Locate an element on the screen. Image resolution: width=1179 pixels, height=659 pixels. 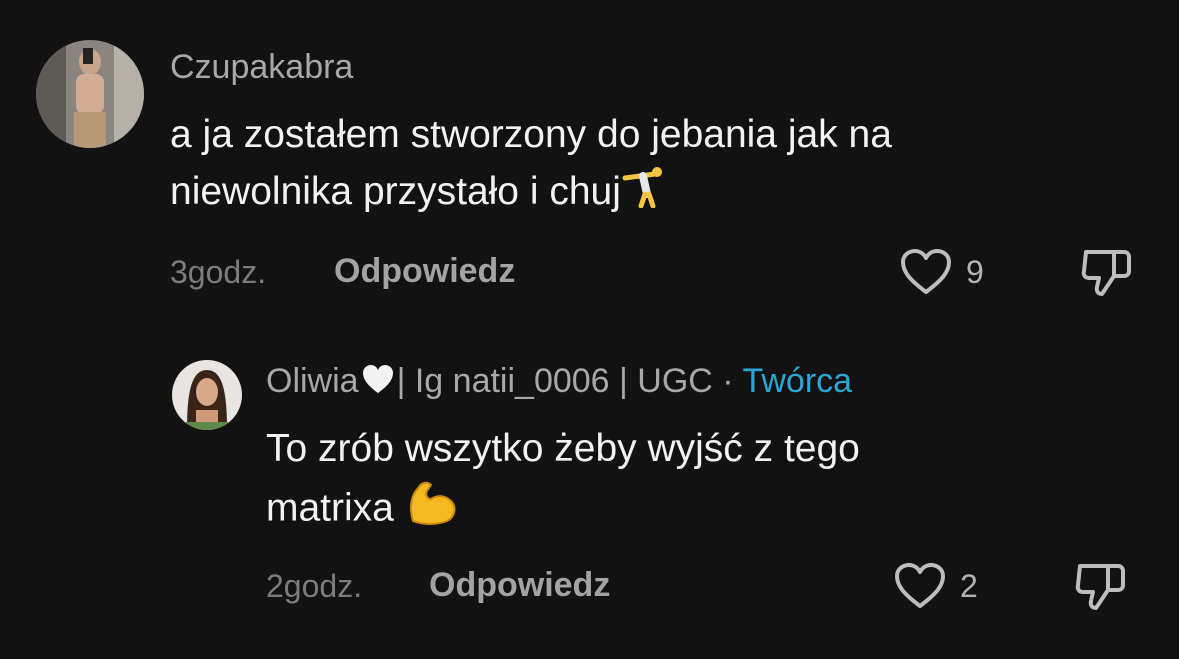
username-text: Oliwia is located at coordinates (312, 381).